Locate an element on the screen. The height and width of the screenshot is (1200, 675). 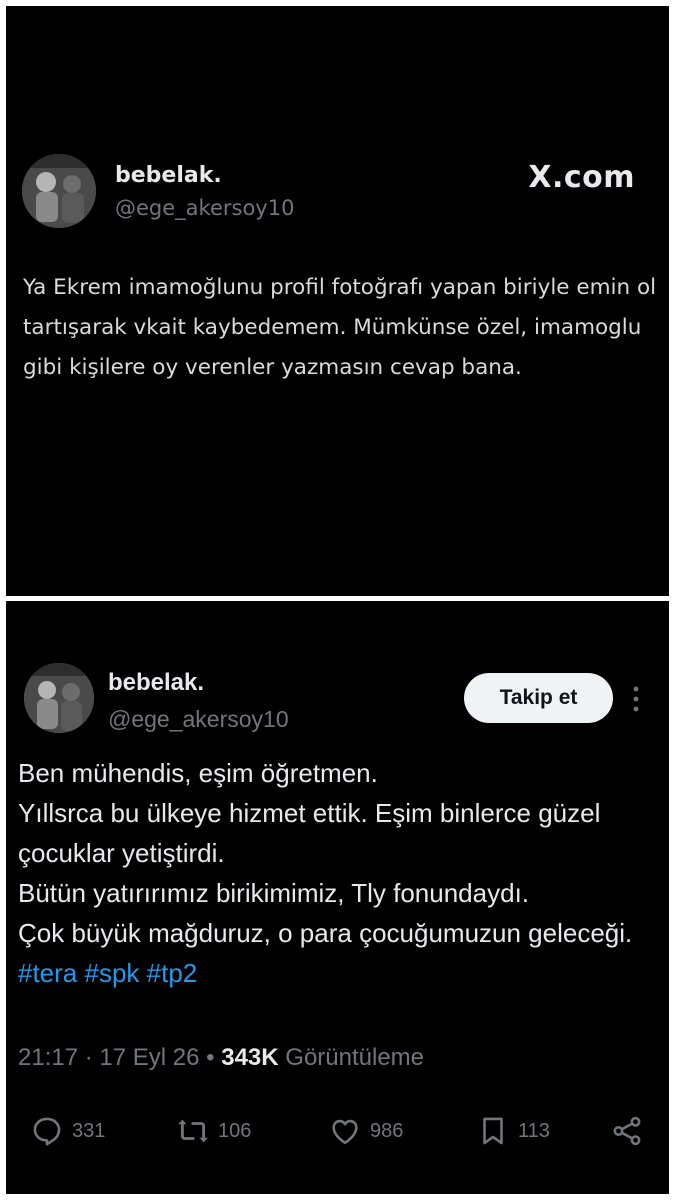
share-button is located at coordinates (631, 1131).